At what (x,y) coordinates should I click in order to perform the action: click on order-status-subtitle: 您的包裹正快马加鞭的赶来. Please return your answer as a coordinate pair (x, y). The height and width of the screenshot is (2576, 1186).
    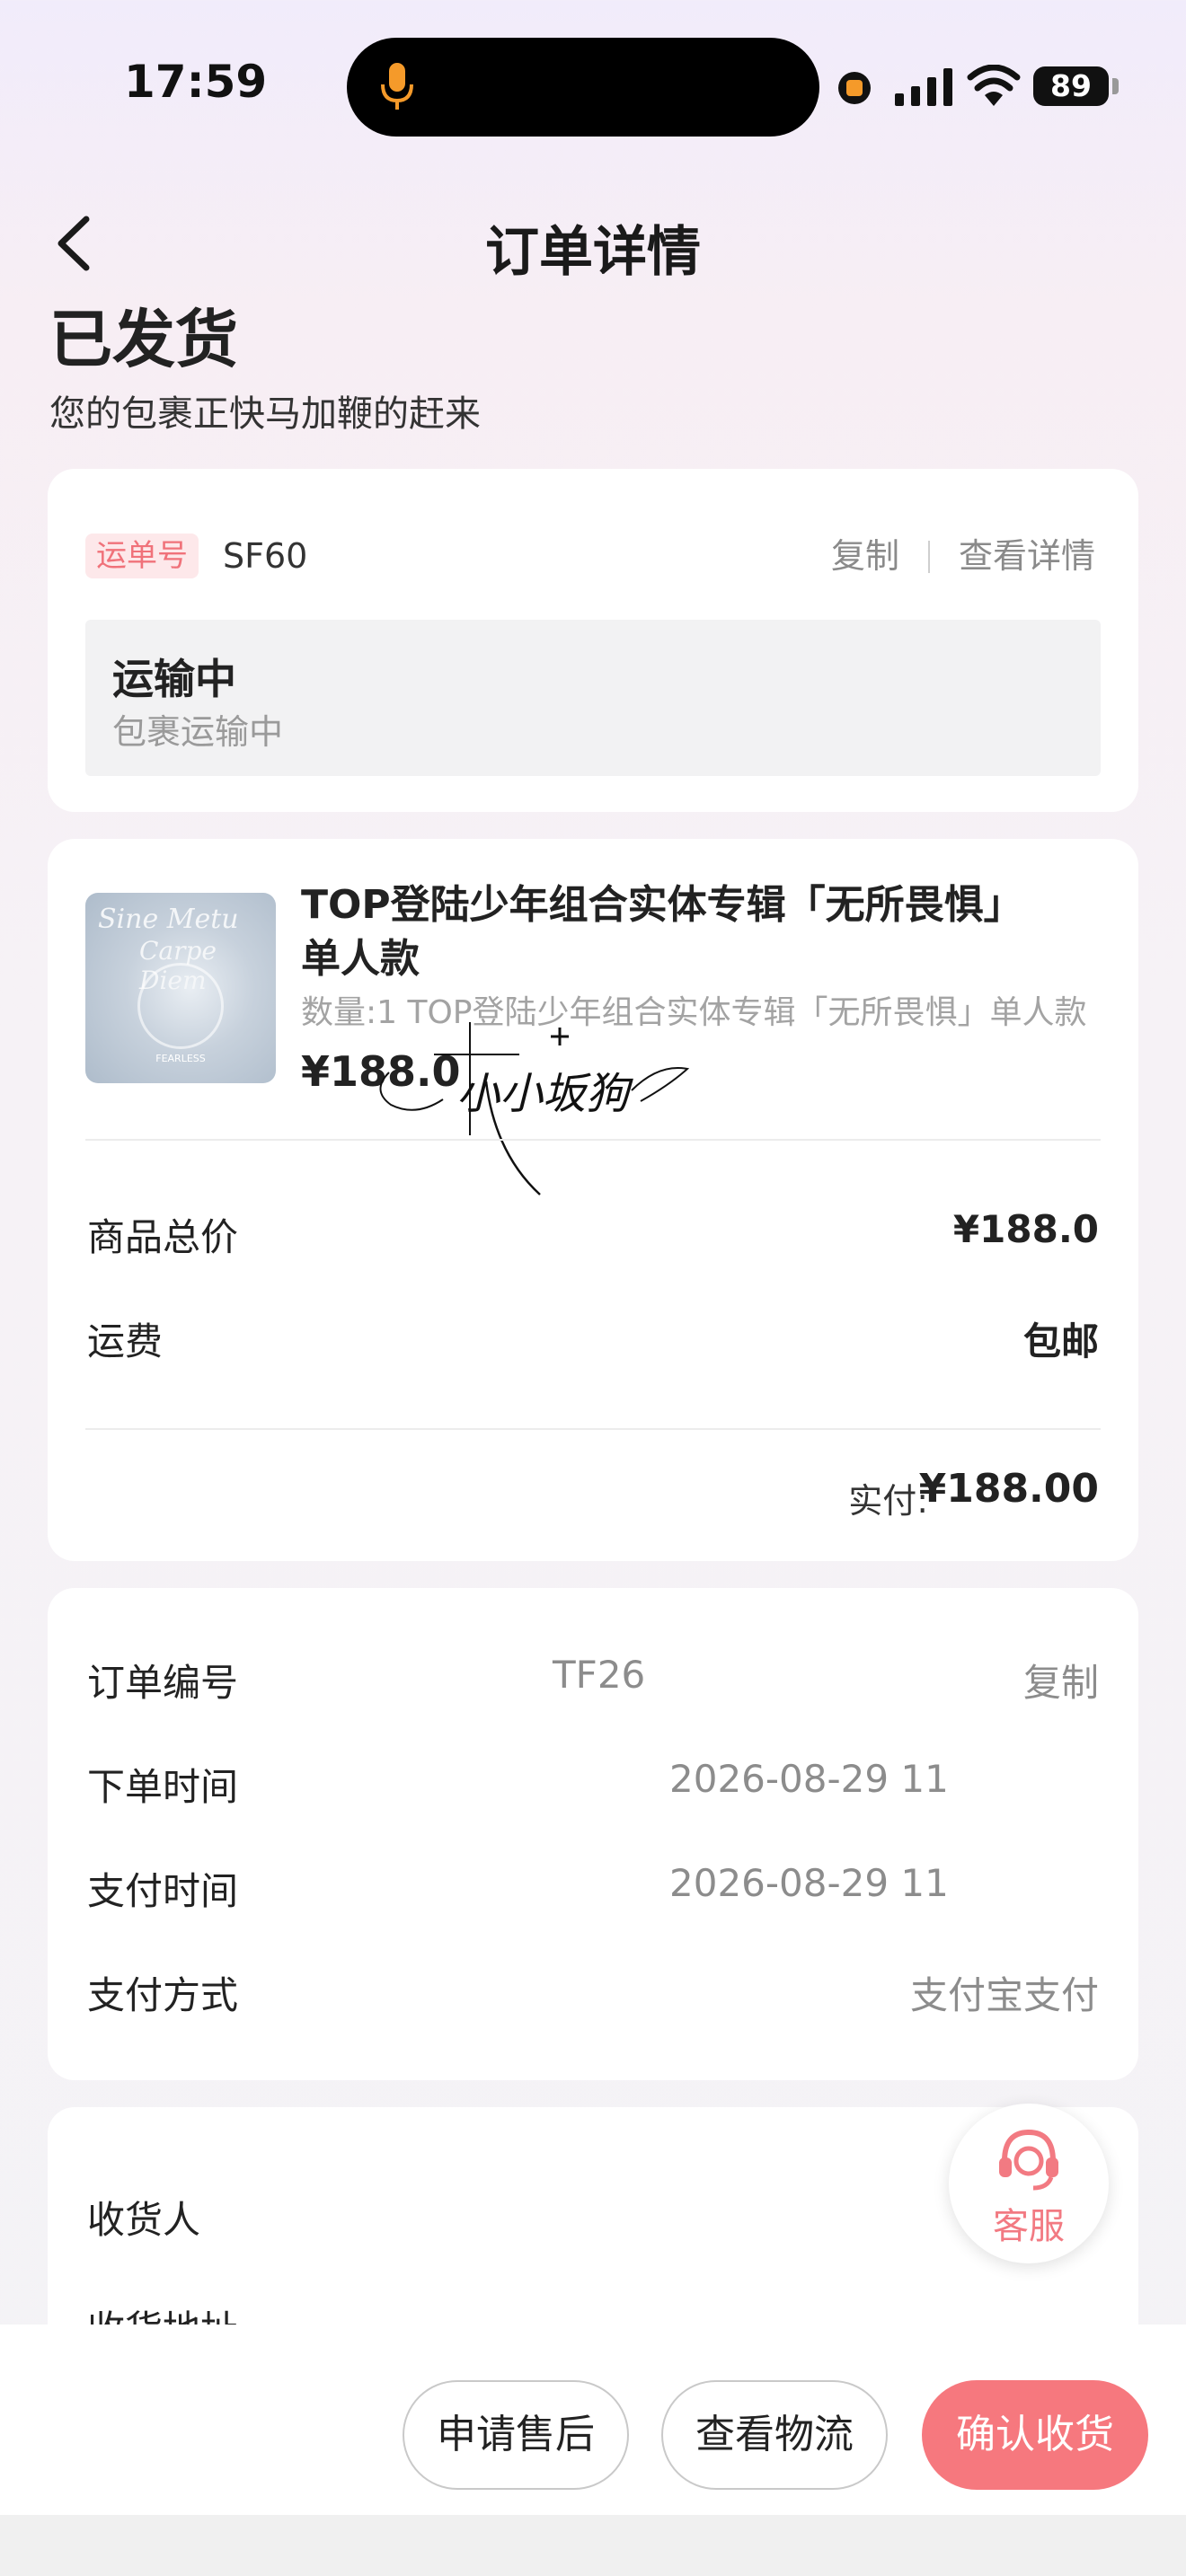
    Looking at the image, I should click on (265, 414).